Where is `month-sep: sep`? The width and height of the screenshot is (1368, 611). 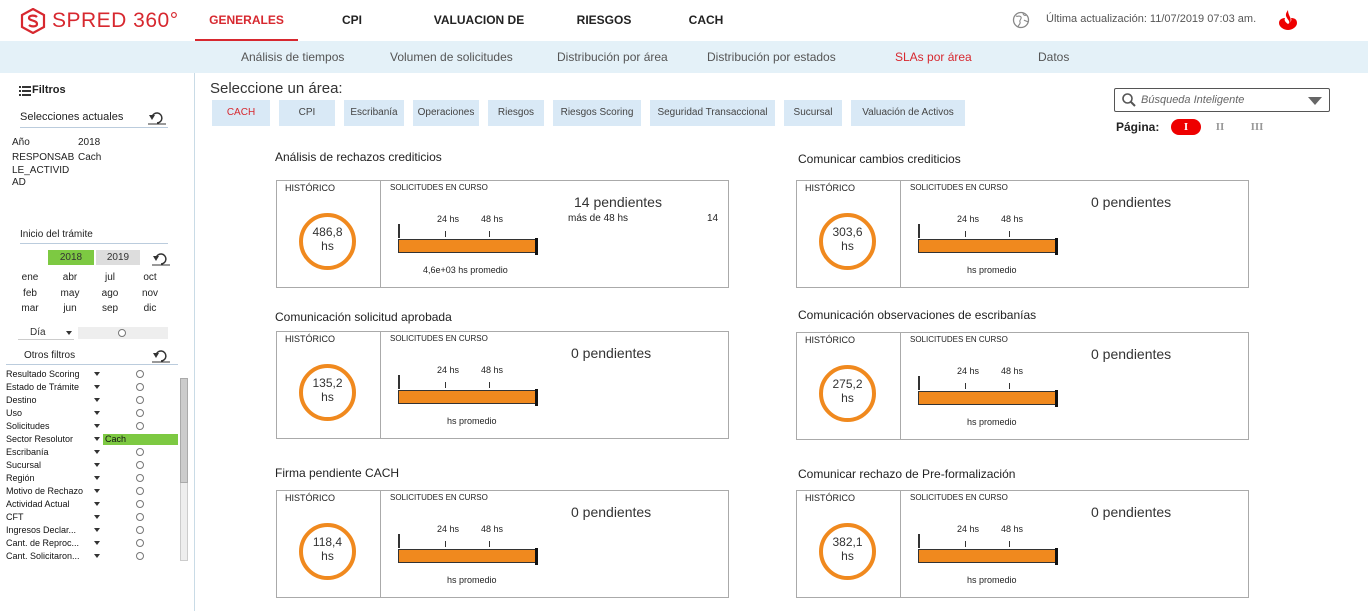 month-sep: sep is located at coordinates (110, 308).